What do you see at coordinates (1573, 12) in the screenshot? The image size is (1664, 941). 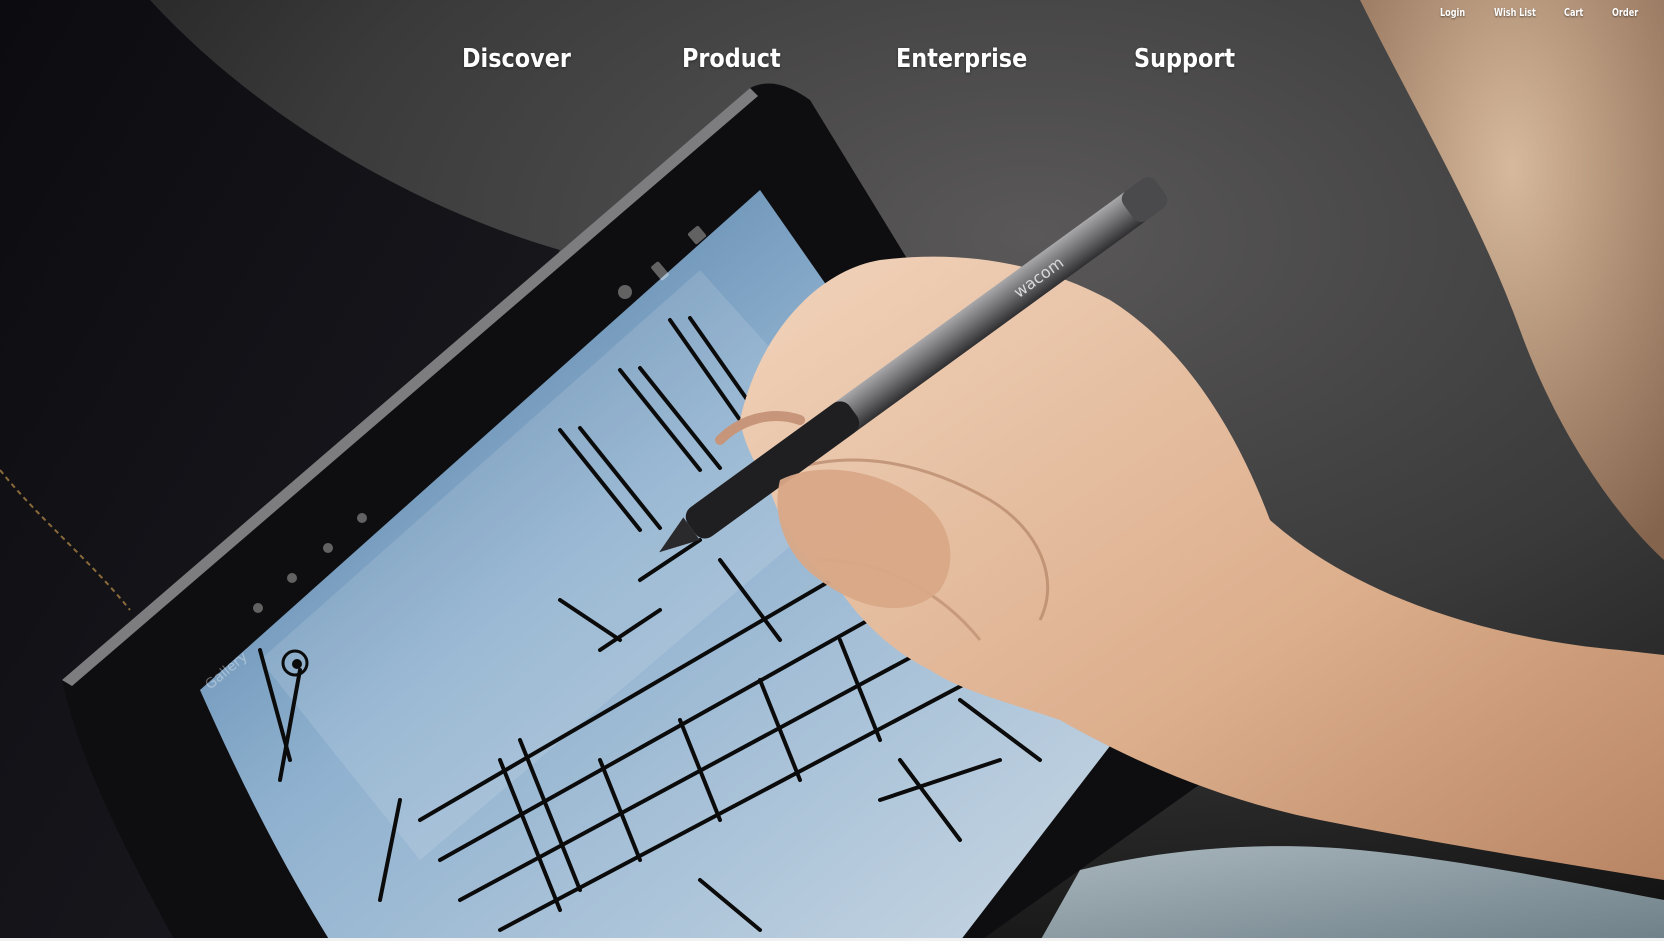 I see `cart-link: Cart` at bounding box center [1573, 12].